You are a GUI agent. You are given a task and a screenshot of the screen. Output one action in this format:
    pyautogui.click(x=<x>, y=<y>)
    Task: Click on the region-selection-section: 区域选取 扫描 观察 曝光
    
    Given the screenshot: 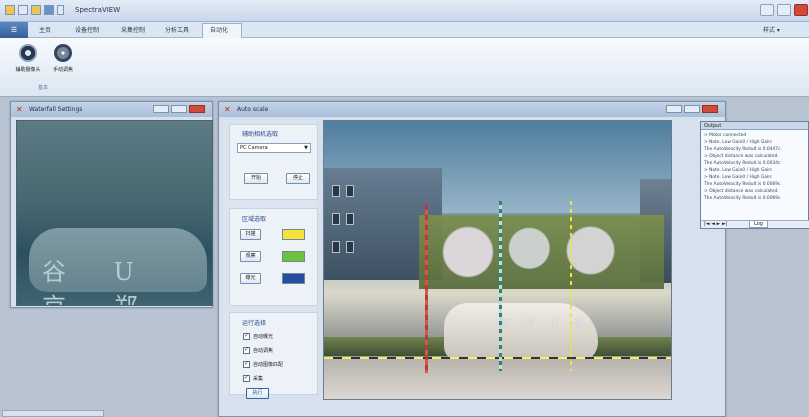 What is the action you would take?
    pyautogui.click(x=273, y=257)
    